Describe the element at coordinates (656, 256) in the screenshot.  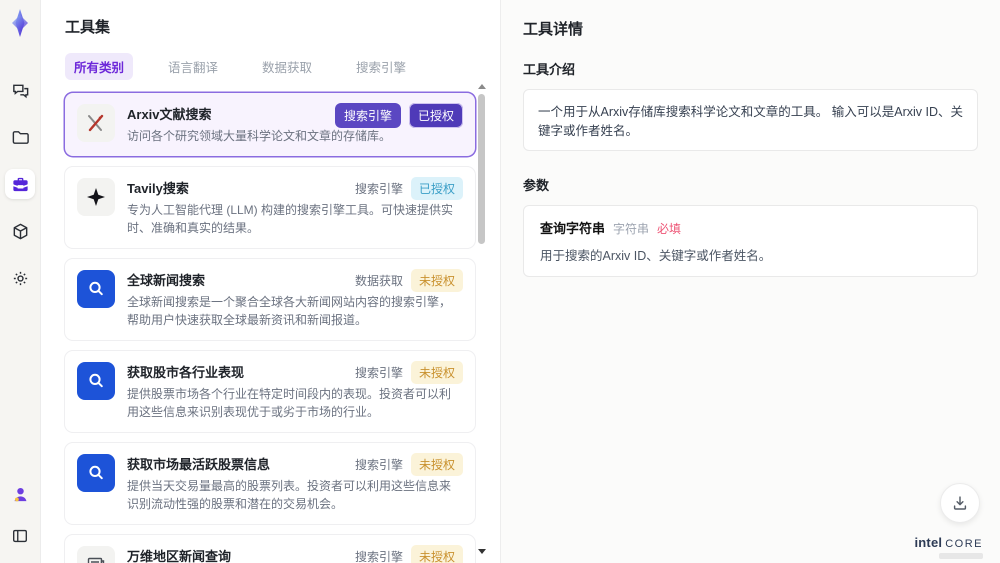
I see `param-desc: 用于搜索的Arxiv ID、关键字或作者姓名。` at that location.